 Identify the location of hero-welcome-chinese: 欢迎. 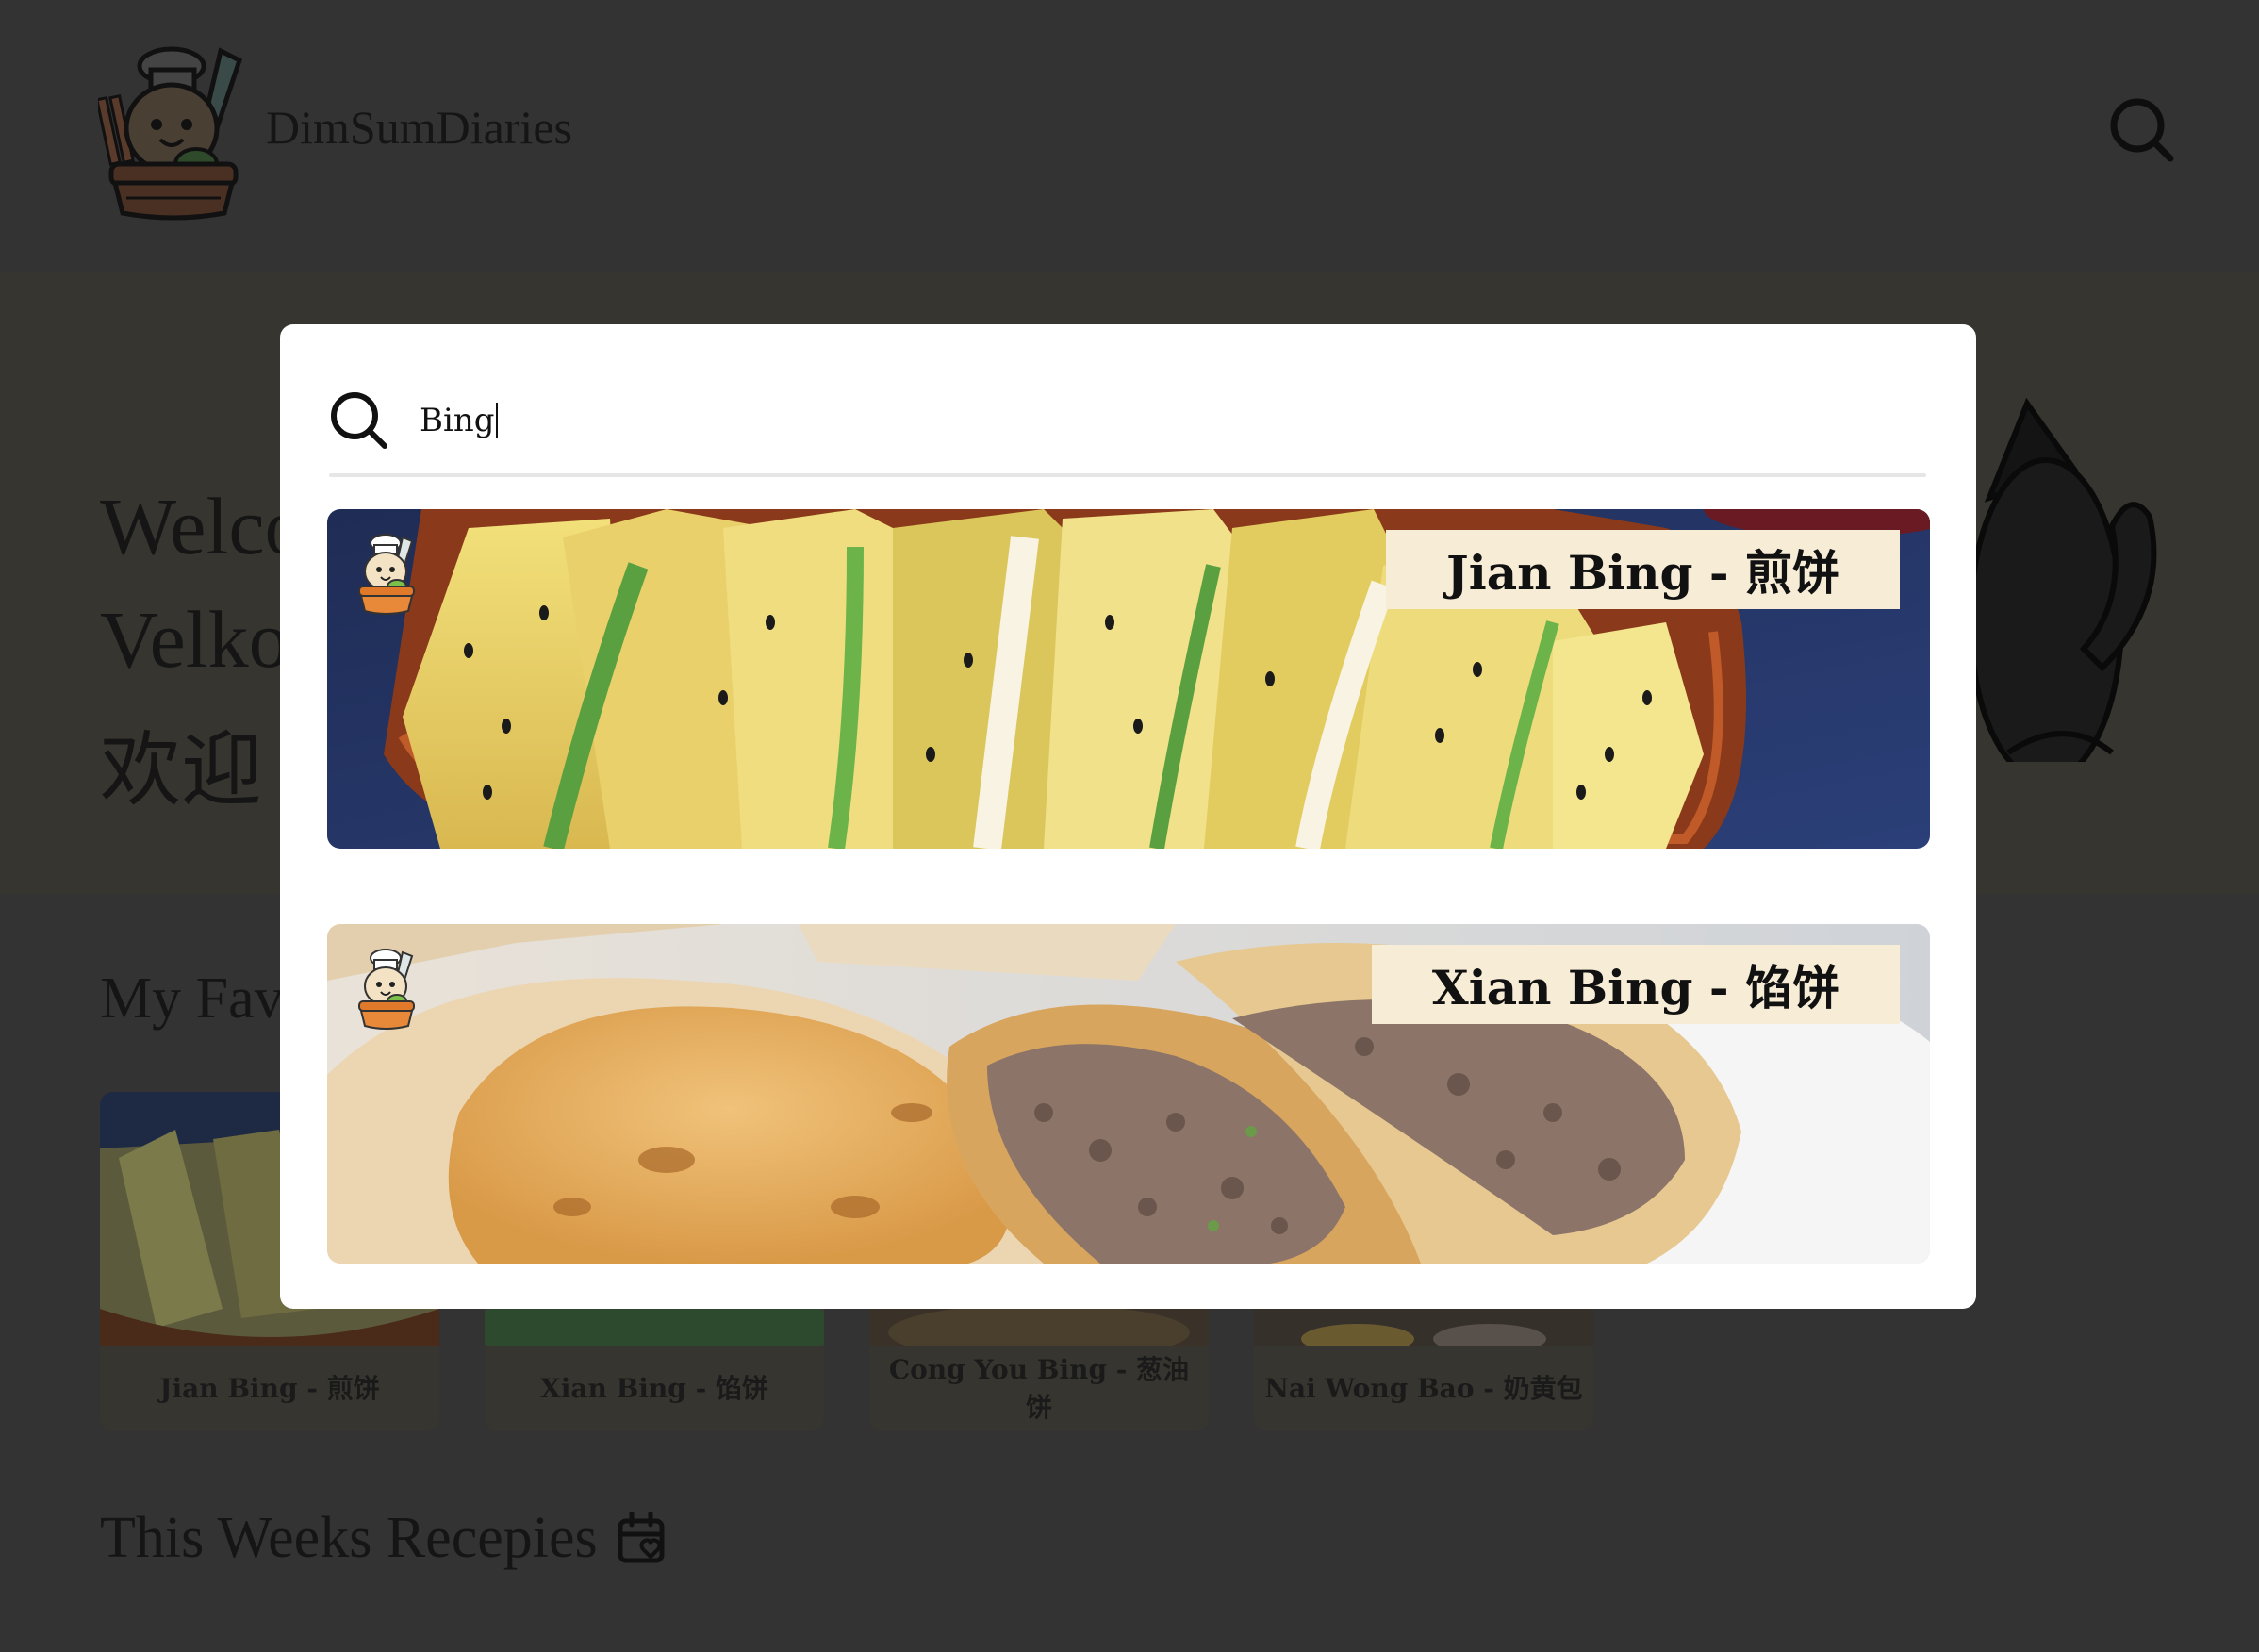
(181, 770).